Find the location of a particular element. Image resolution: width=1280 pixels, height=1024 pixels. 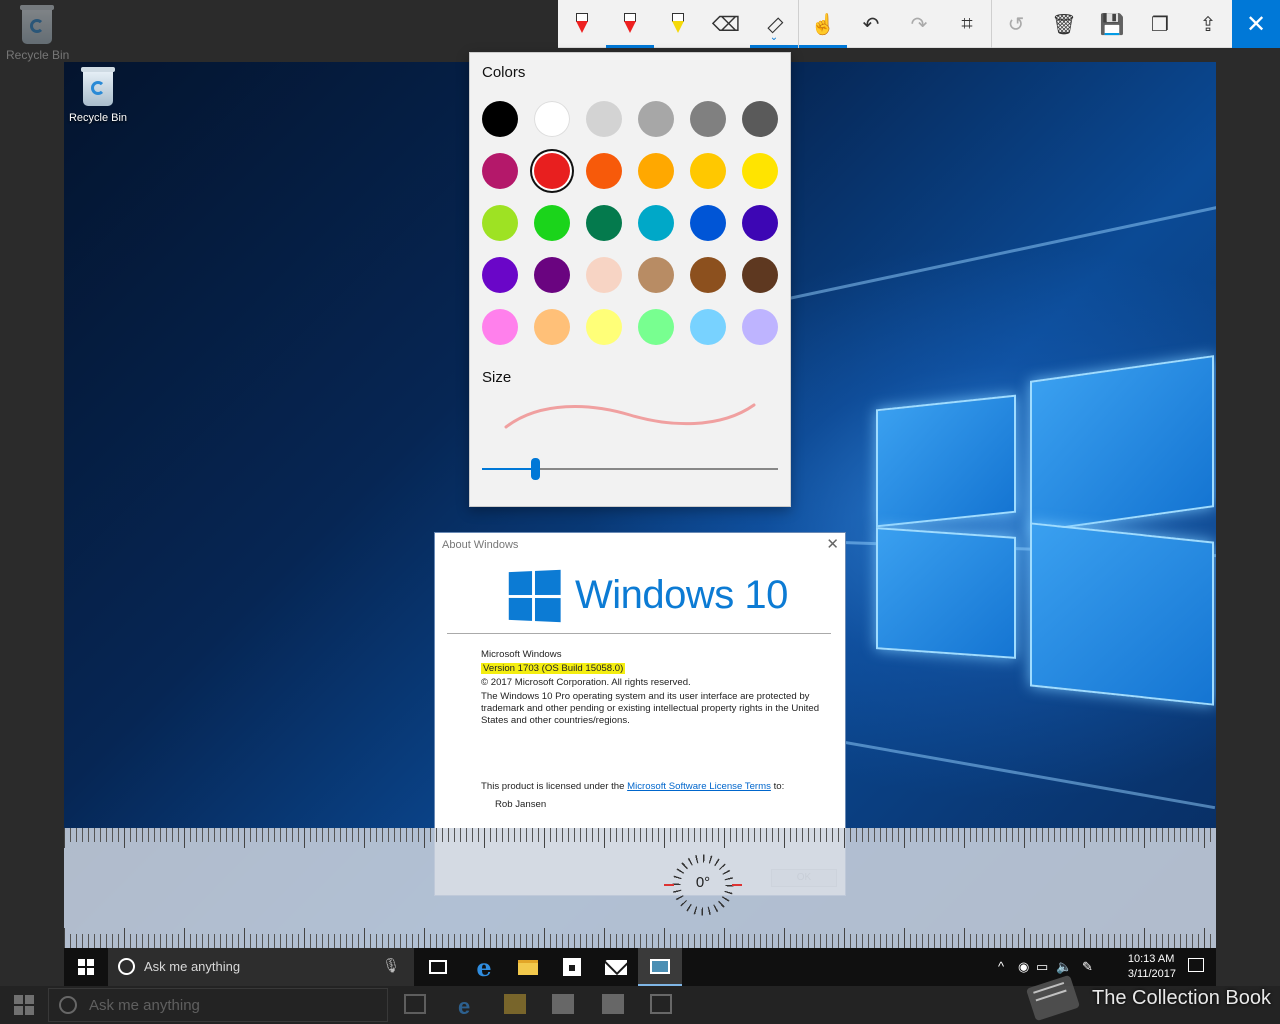

size-slider-fill is located at coordinates (509, 469).